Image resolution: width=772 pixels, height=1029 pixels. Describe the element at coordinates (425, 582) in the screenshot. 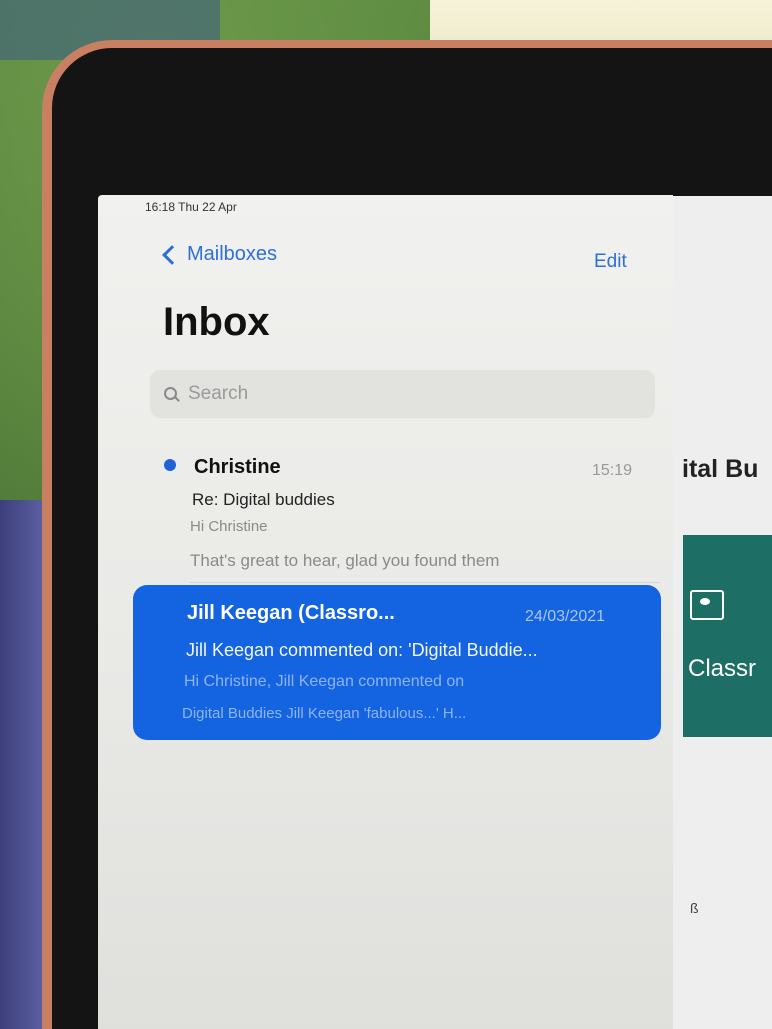

I see `row-divider` at that location.